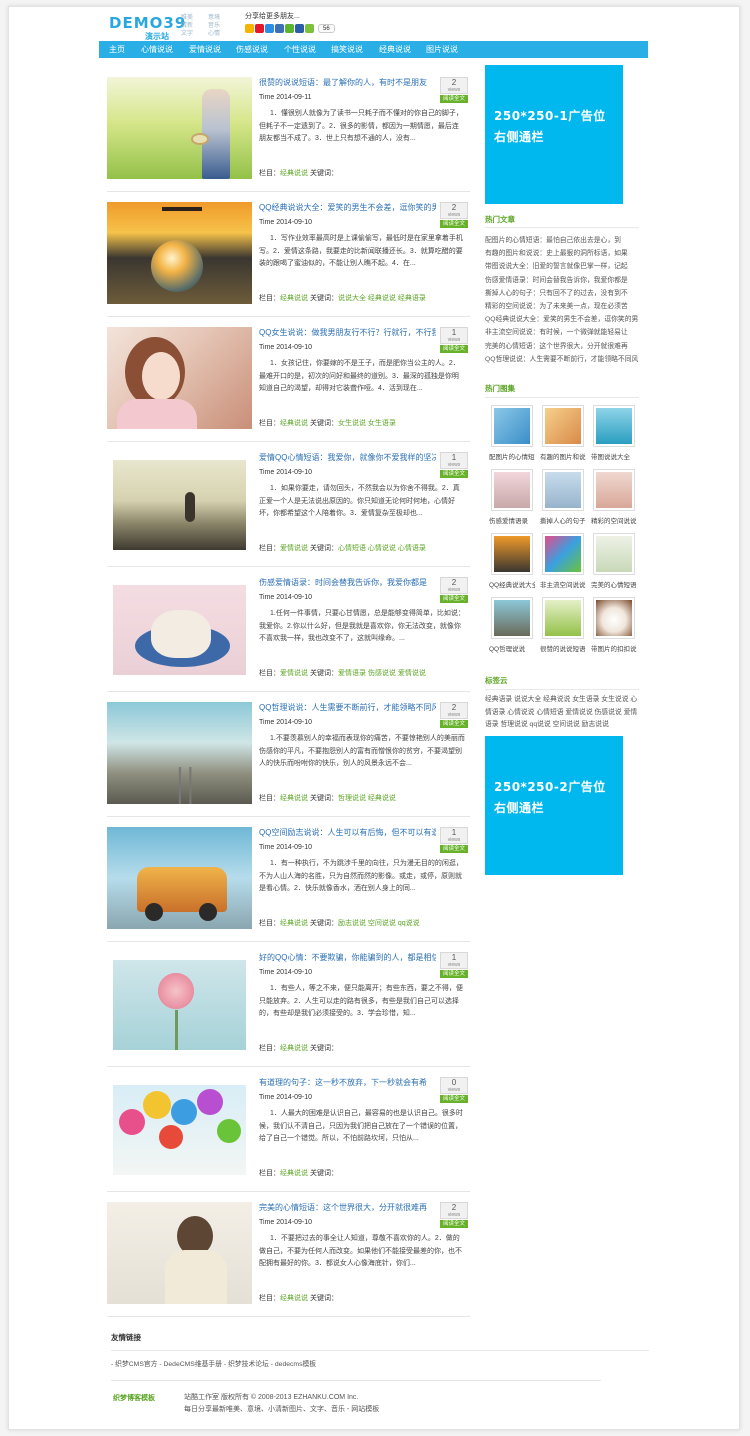 This screenshot has width=750, height=1436. What do you see at coordinates (347, 708) in the screenshot?
I see `post-title: QQ哲理说说：人生需要不断前行，才能领略不同风` at bounding box center [347, 708].